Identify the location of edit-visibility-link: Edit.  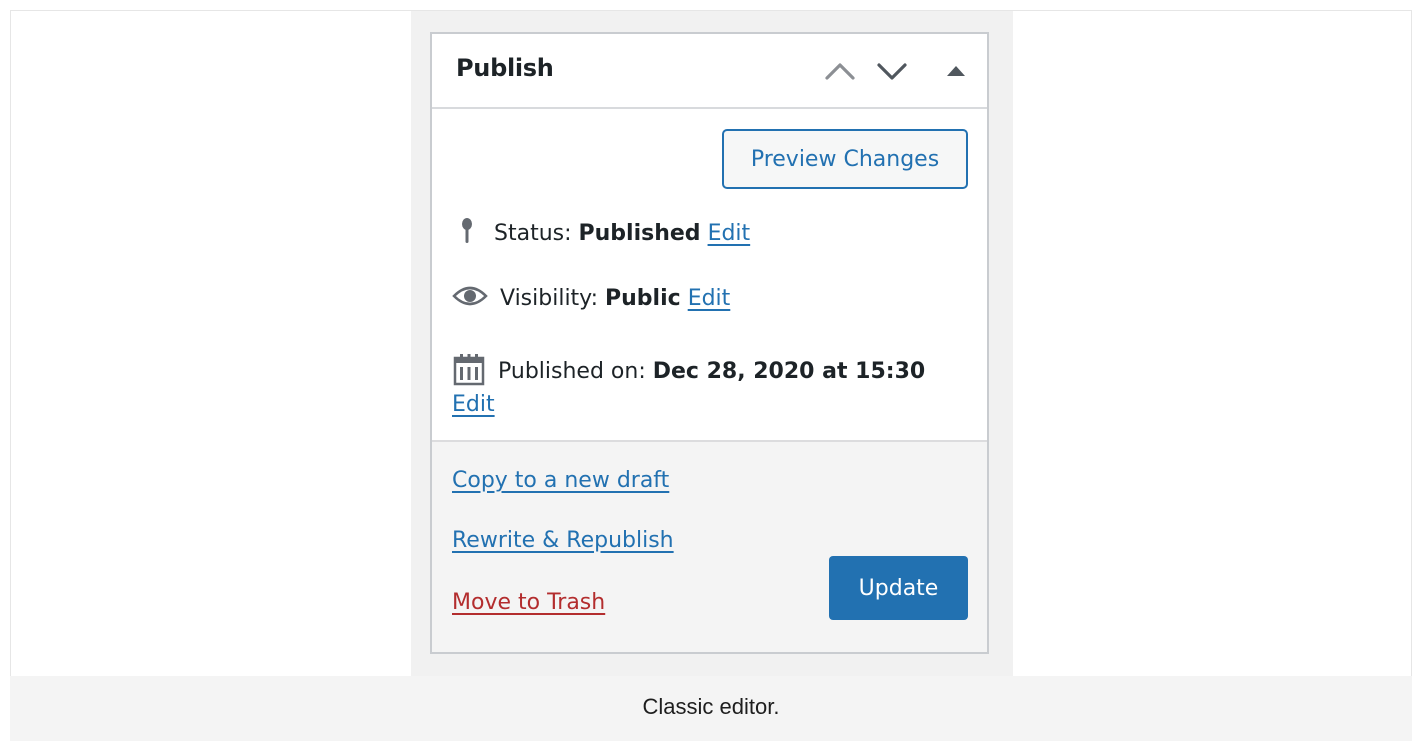
(709, 298).